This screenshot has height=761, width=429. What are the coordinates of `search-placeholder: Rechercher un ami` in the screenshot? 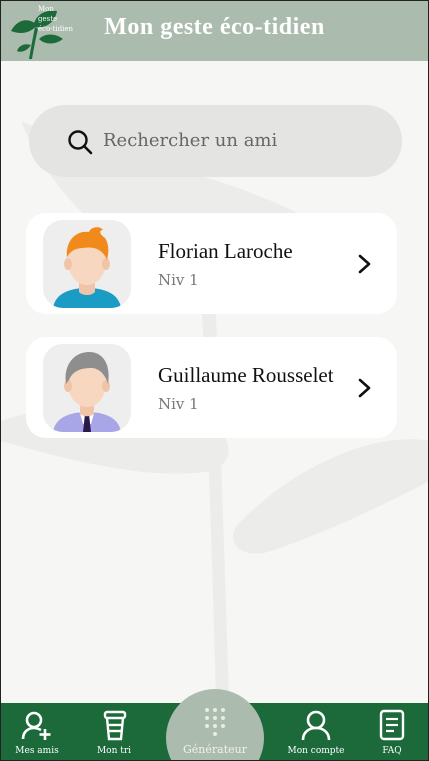 It's located at (190, 140).